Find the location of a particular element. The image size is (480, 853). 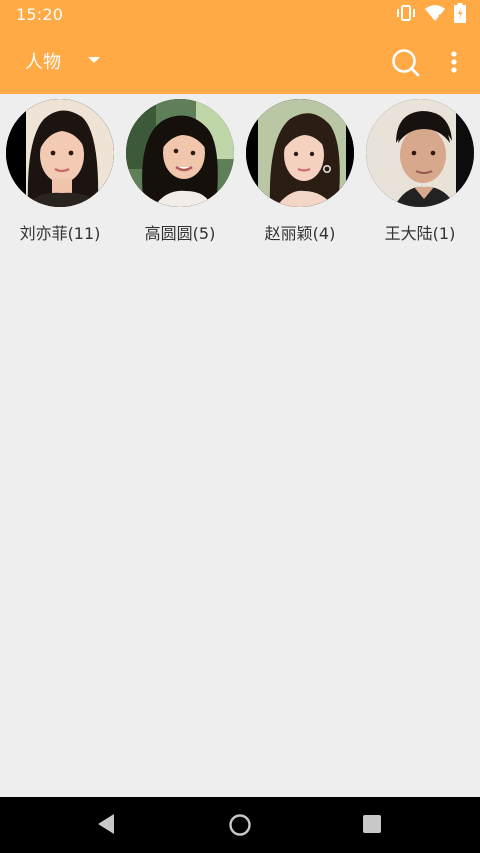

status-bar: 15:20 is located at coordinates (240, 15).